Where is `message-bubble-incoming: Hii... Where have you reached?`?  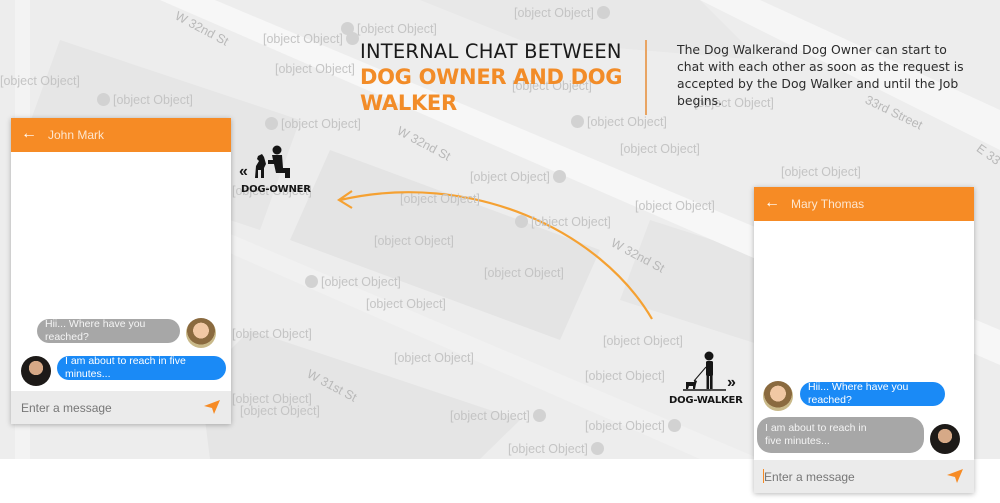
message-bubble-incoming: Hii... Where have you reached? is located at coordinates (108, 330).